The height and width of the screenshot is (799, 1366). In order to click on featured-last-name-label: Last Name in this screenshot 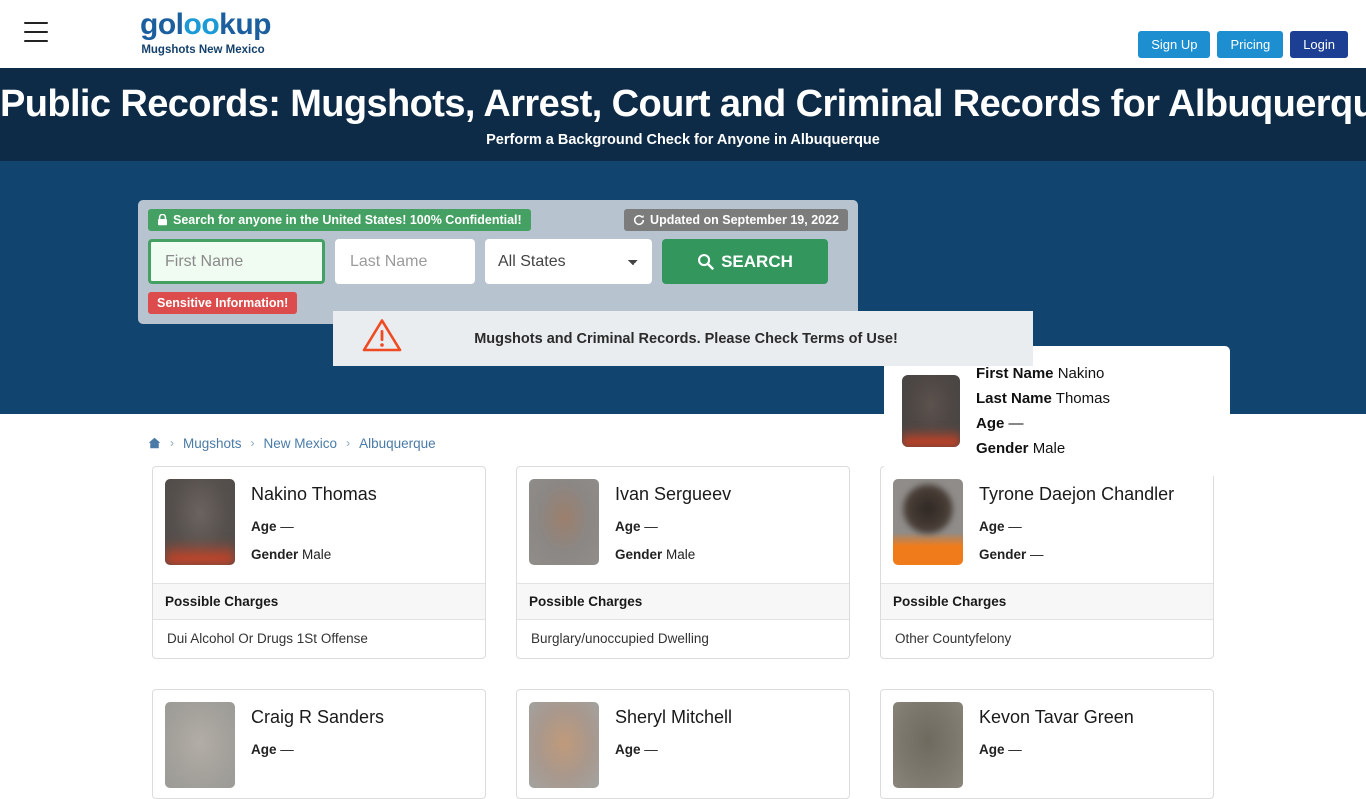, I will do `click(1014, 398)`.